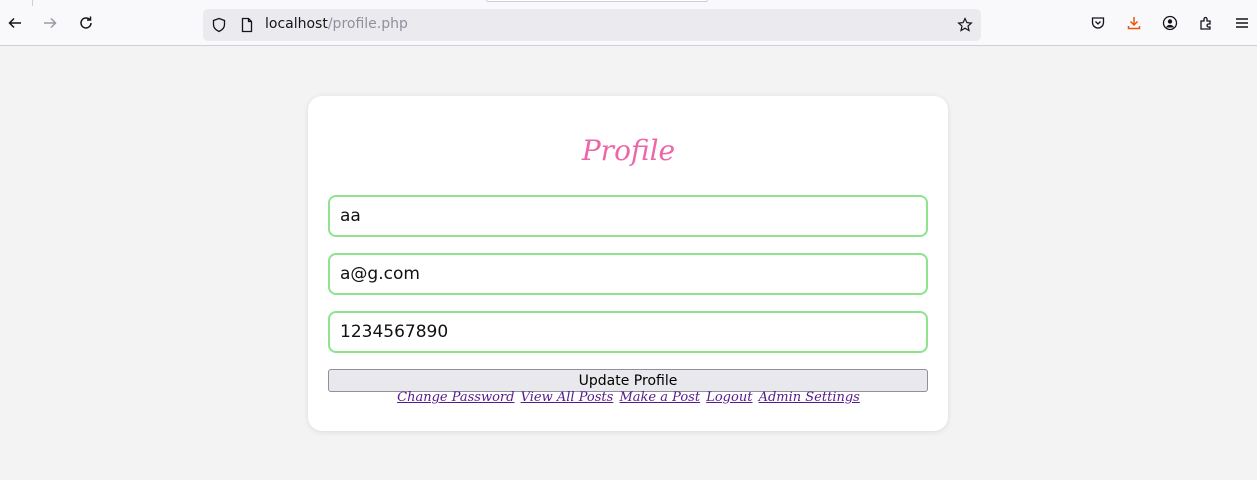 This screenshot has width=1257, height=480. I want to click on make-a-post-link: Make a Post, so click(659, 397).